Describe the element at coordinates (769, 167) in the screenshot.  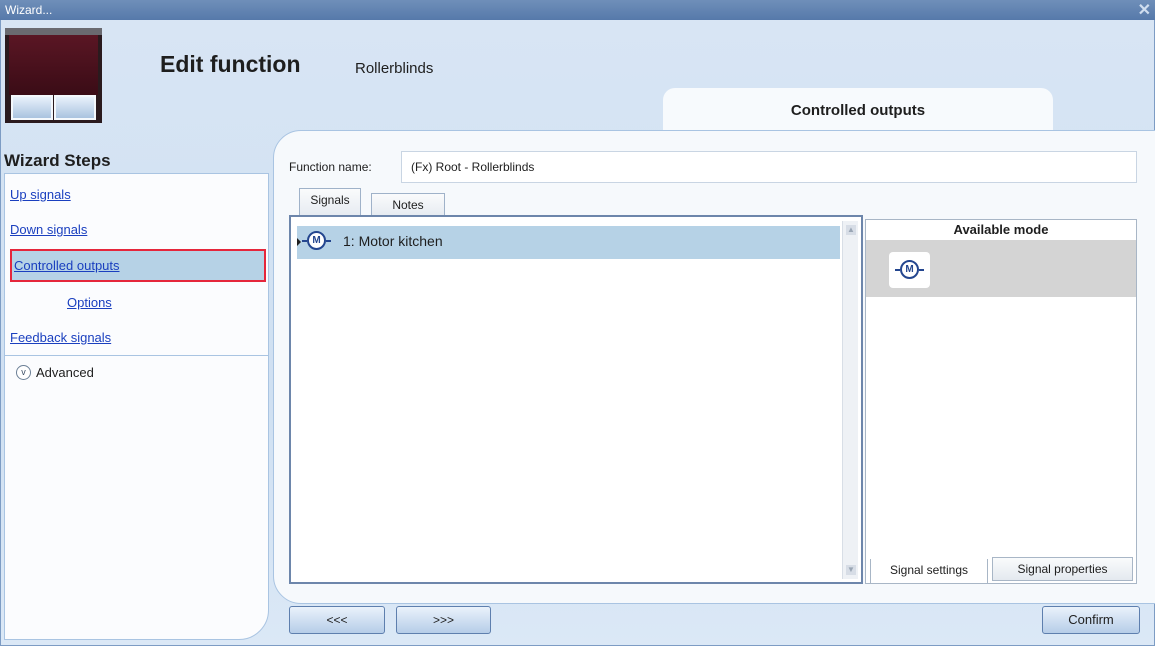
I see `function-name-field: (Fx) Root - Rollerblinds` at that location.